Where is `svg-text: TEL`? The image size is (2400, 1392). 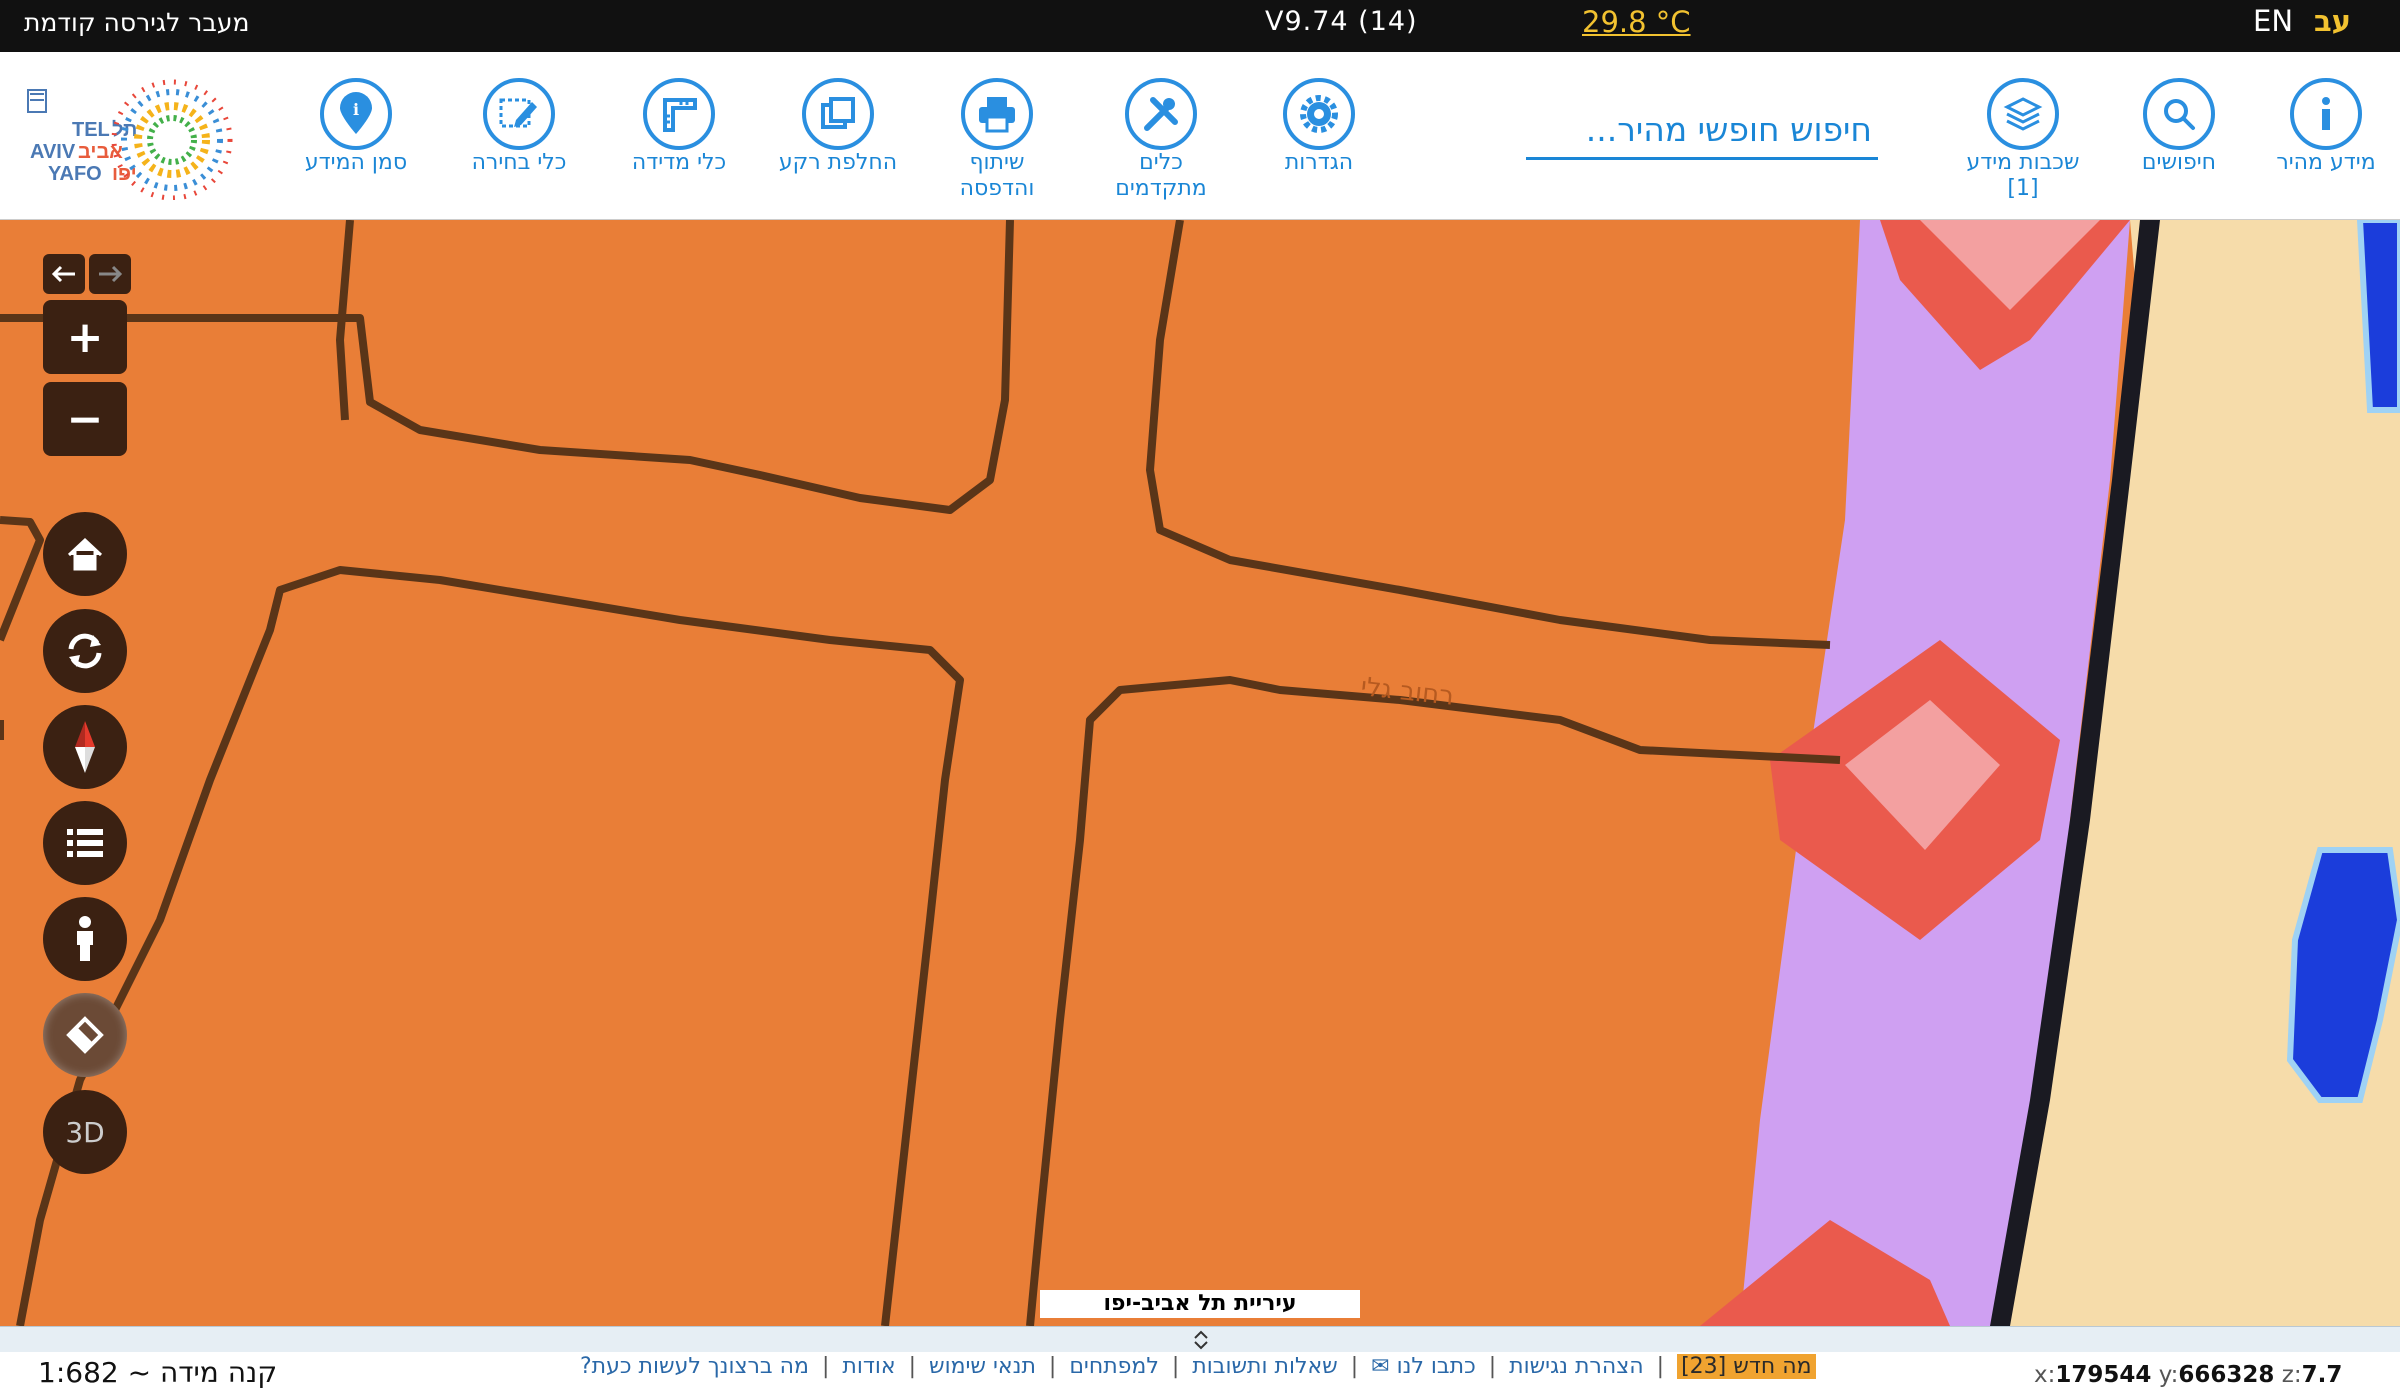 svg-text: TEL is located at coordinates (91, 130).